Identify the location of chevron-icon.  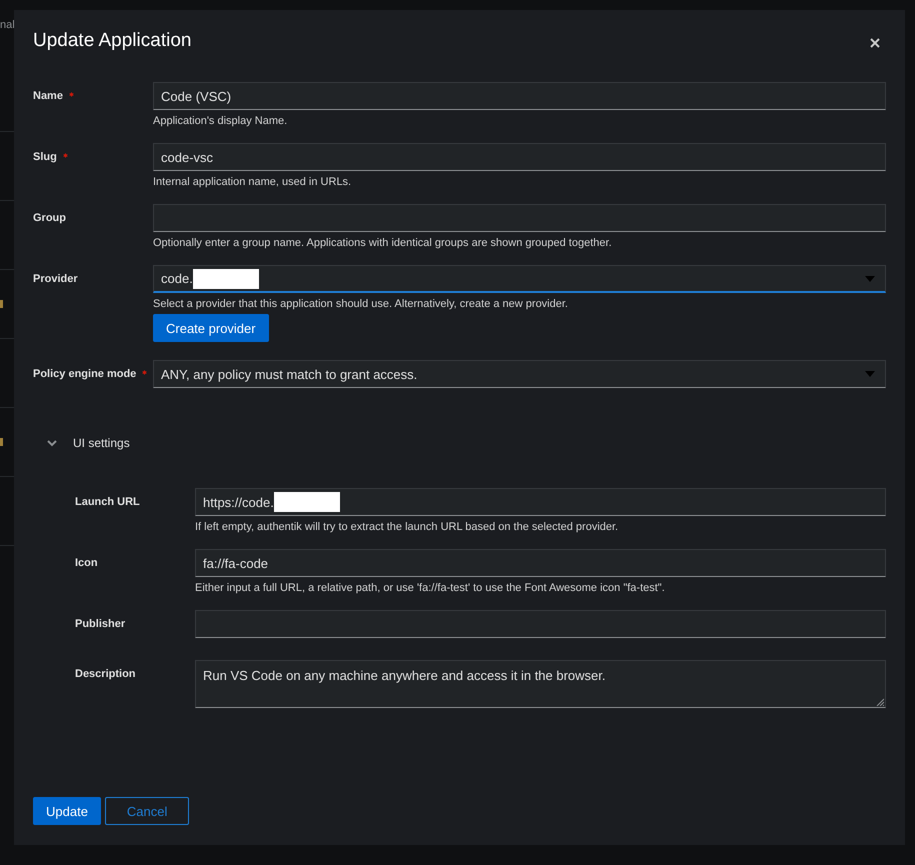
(52, 443).